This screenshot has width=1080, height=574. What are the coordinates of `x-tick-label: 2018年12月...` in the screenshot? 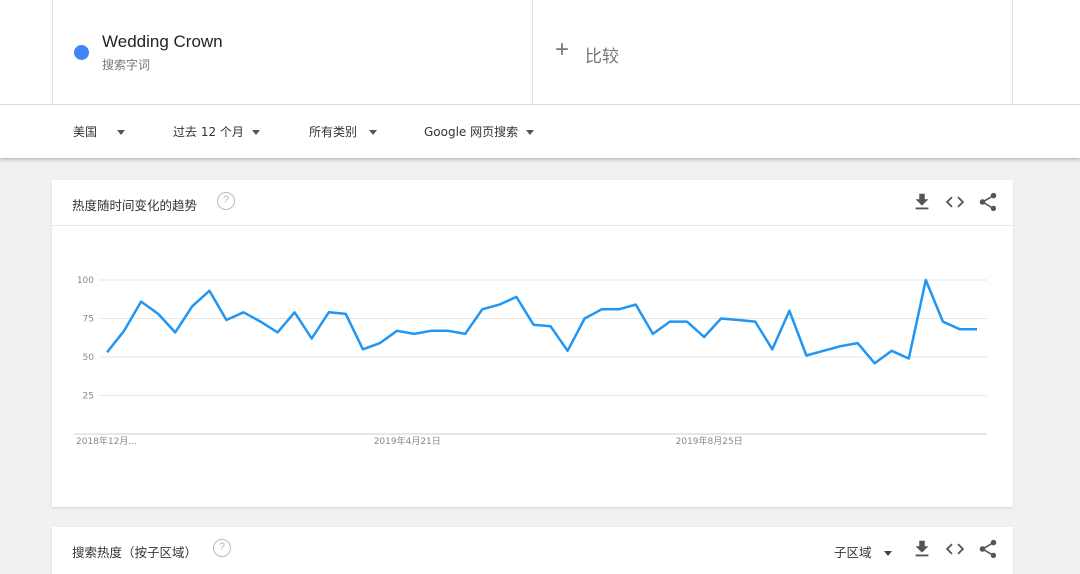 It's located at (106, 441).